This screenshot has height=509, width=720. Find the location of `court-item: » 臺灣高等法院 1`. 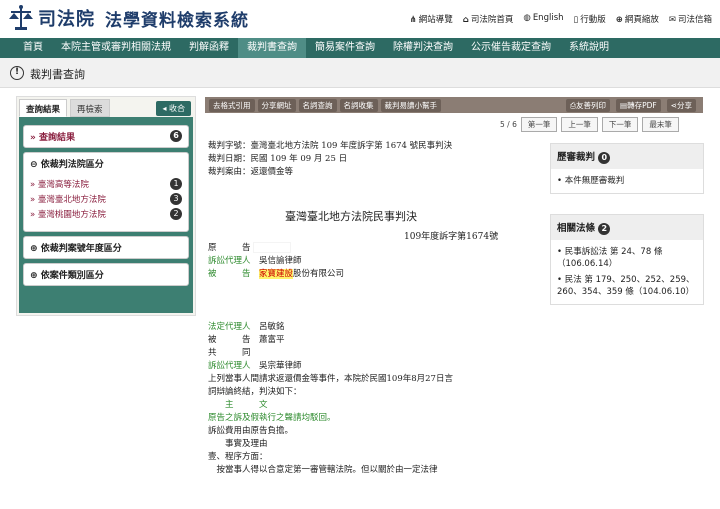

court-item: » 臺灣高等法院 1 is located at coordinates (106, 184).